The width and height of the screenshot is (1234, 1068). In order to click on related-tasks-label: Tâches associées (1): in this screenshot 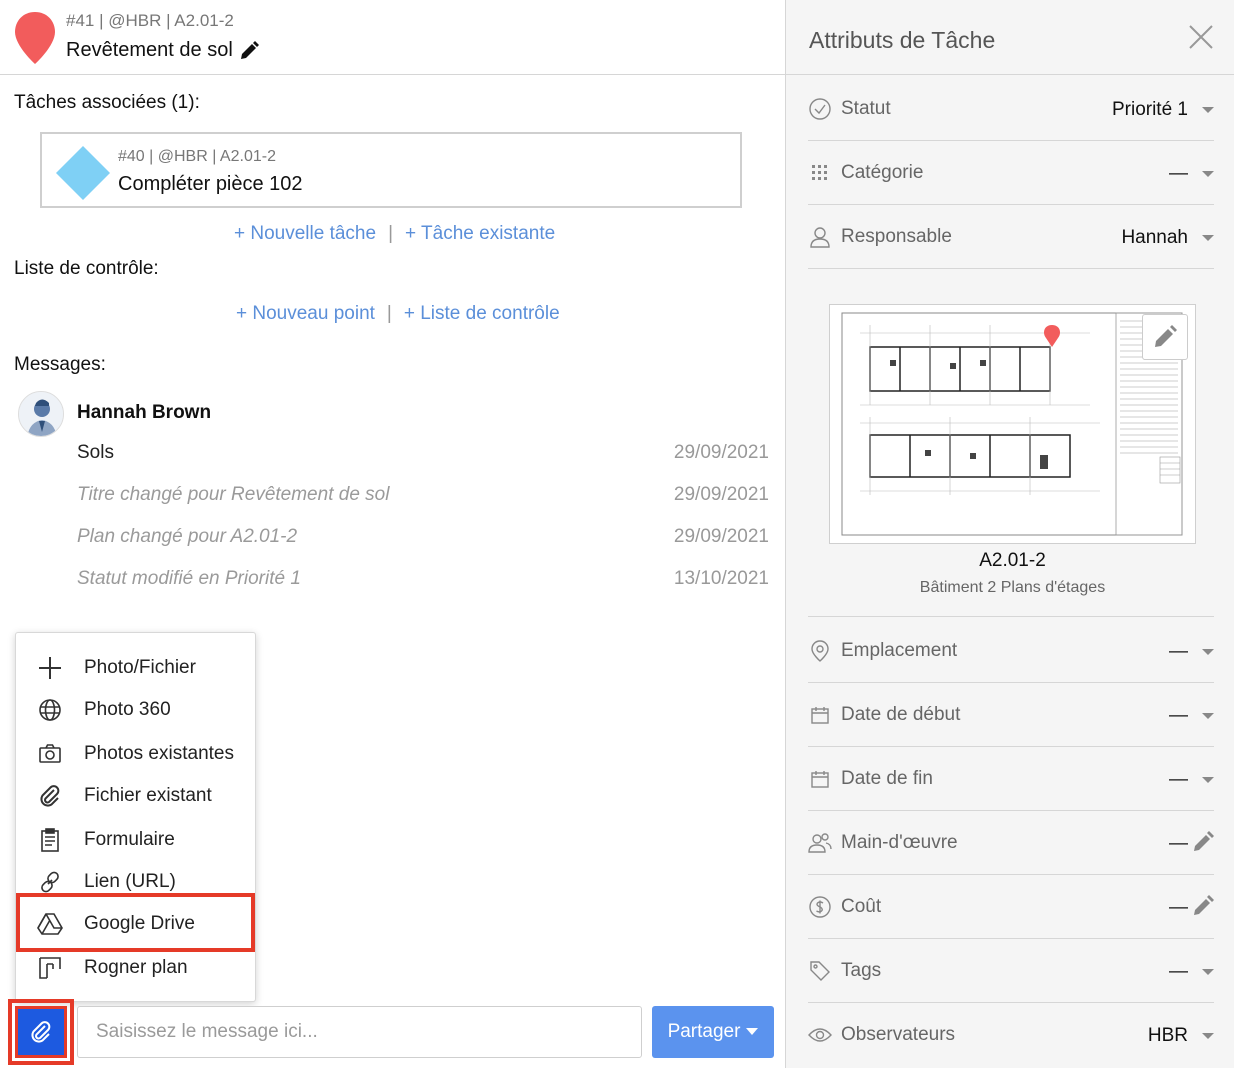, I will do `click(107, 102)`.